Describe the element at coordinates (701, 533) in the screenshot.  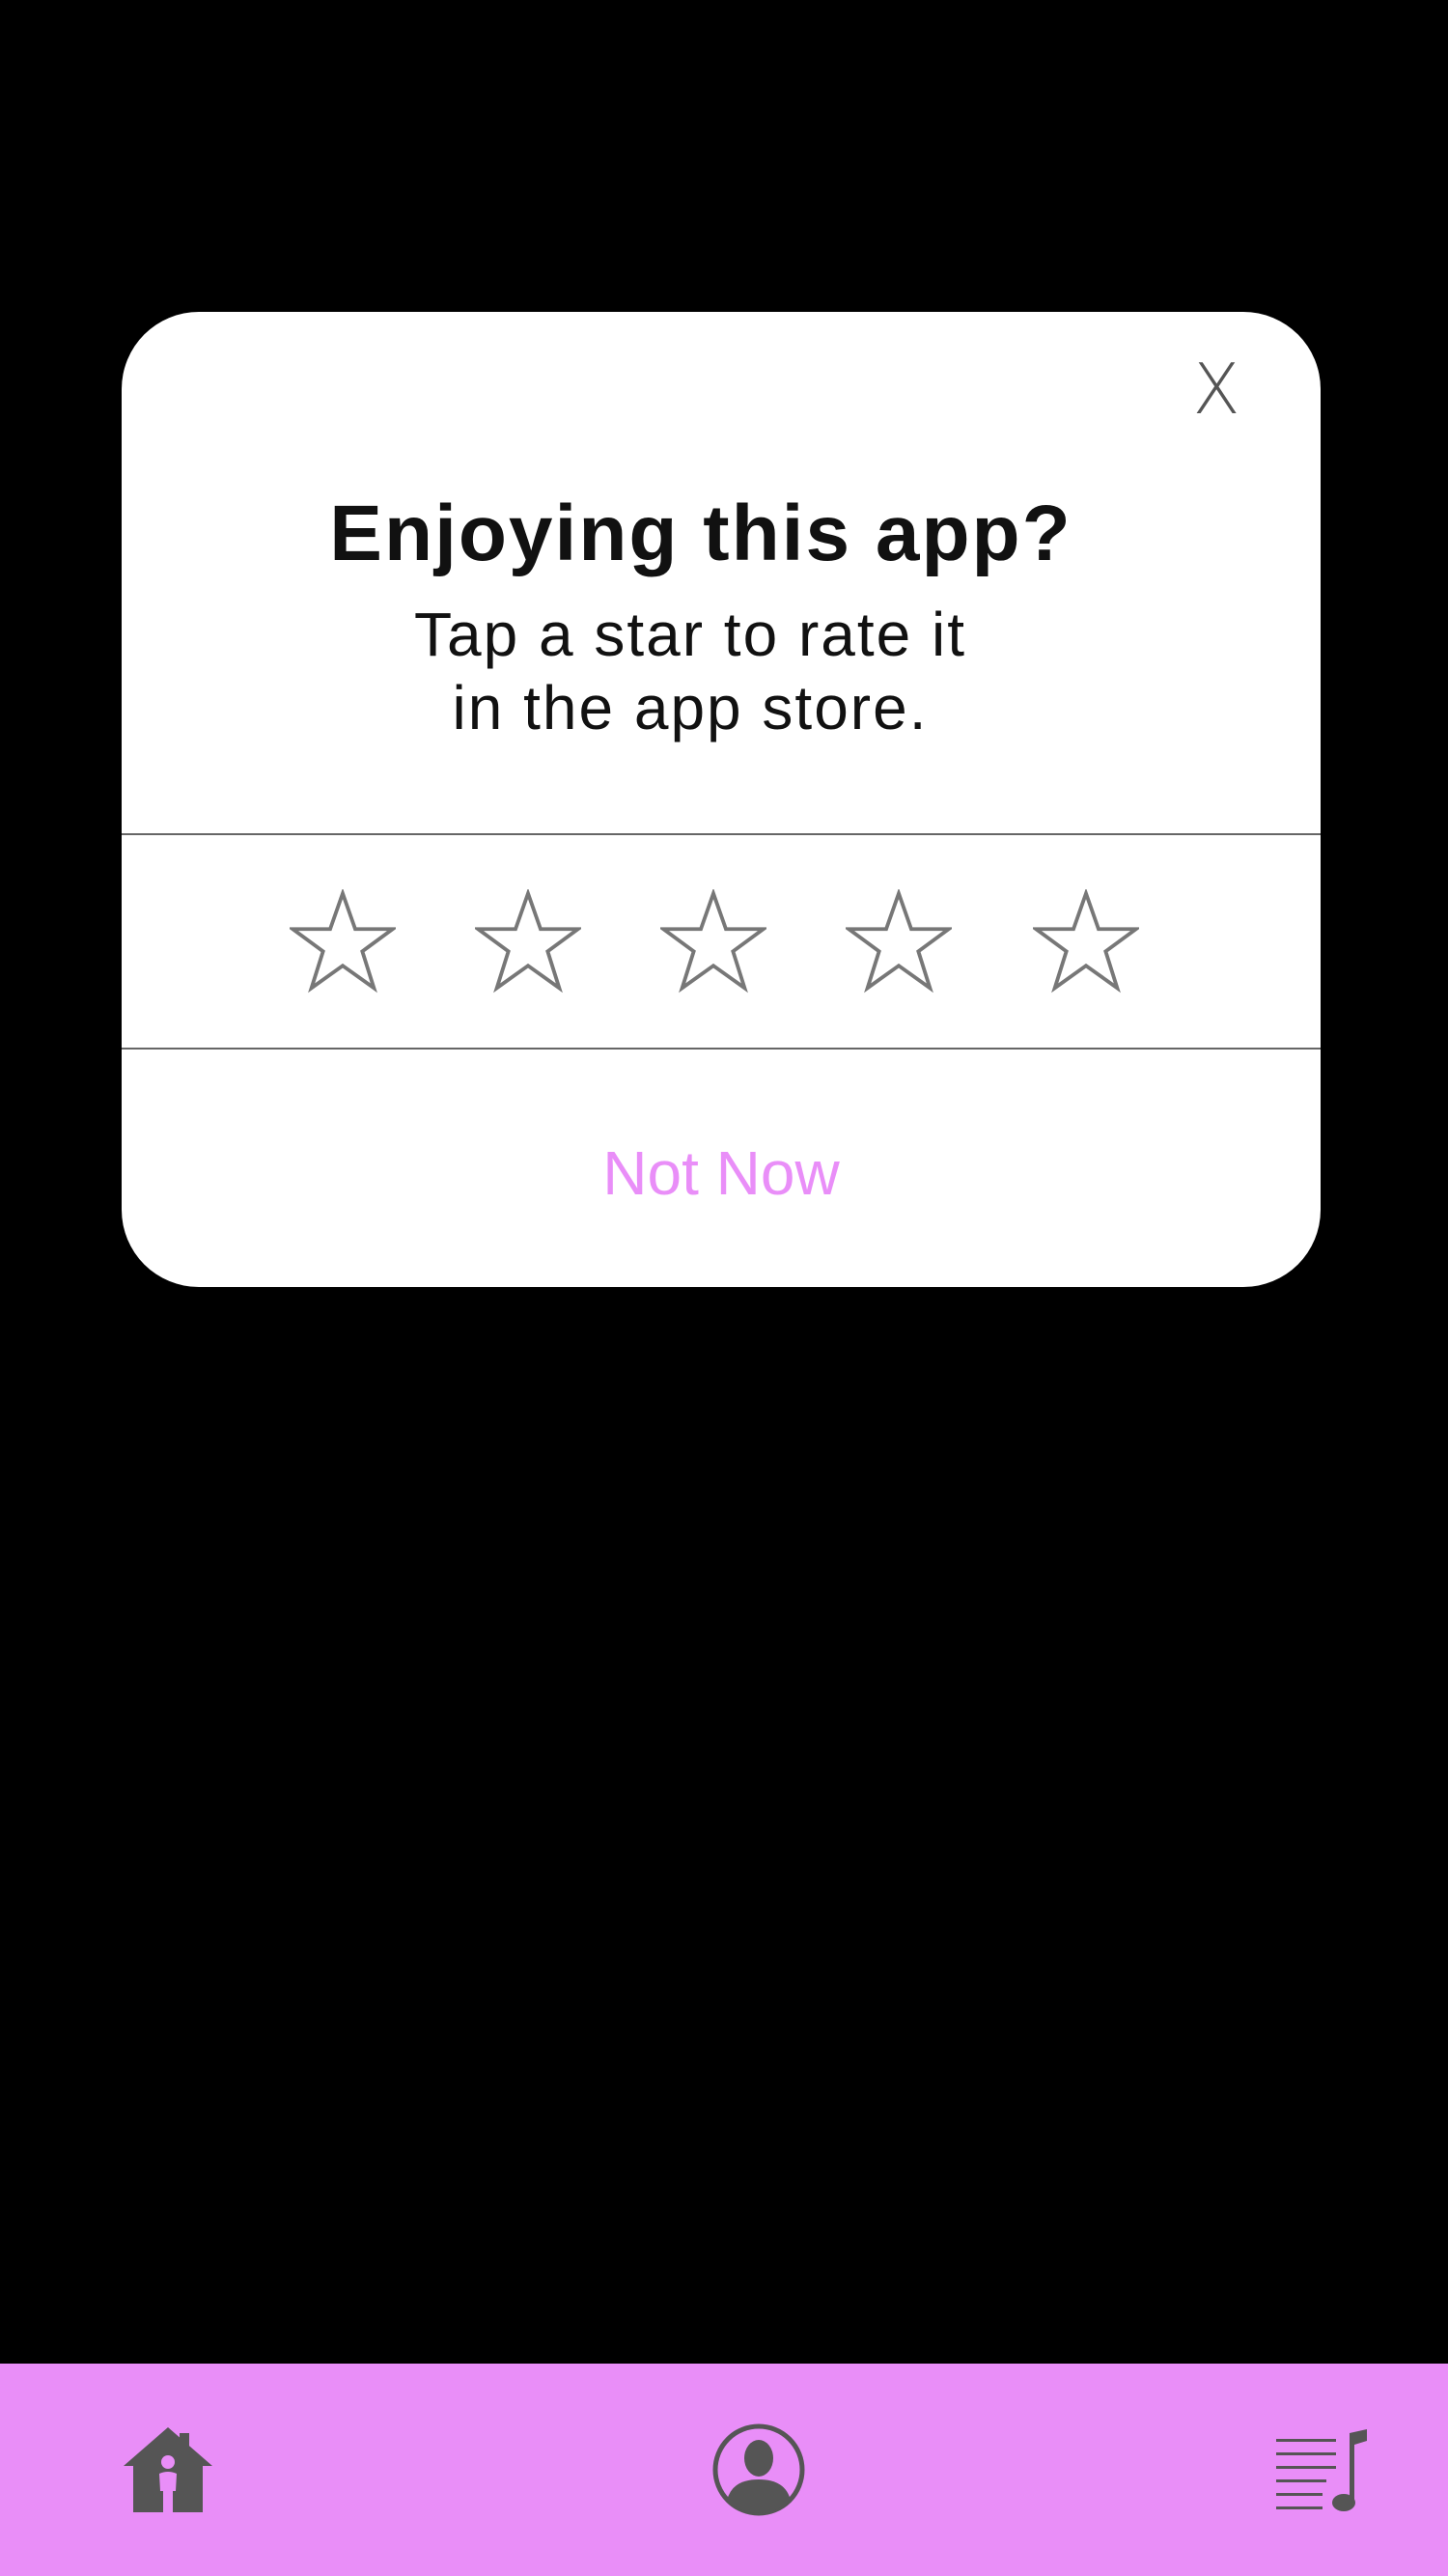
I see `dialog-title: Enjoying this app?` at that location.